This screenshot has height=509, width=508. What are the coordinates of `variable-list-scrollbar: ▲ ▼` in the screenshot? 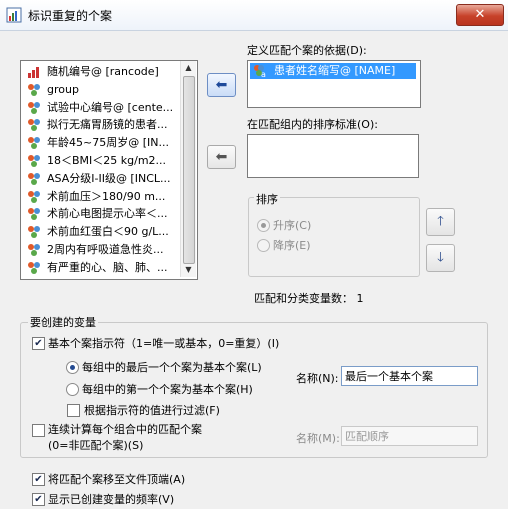 It's located at (188, 169).